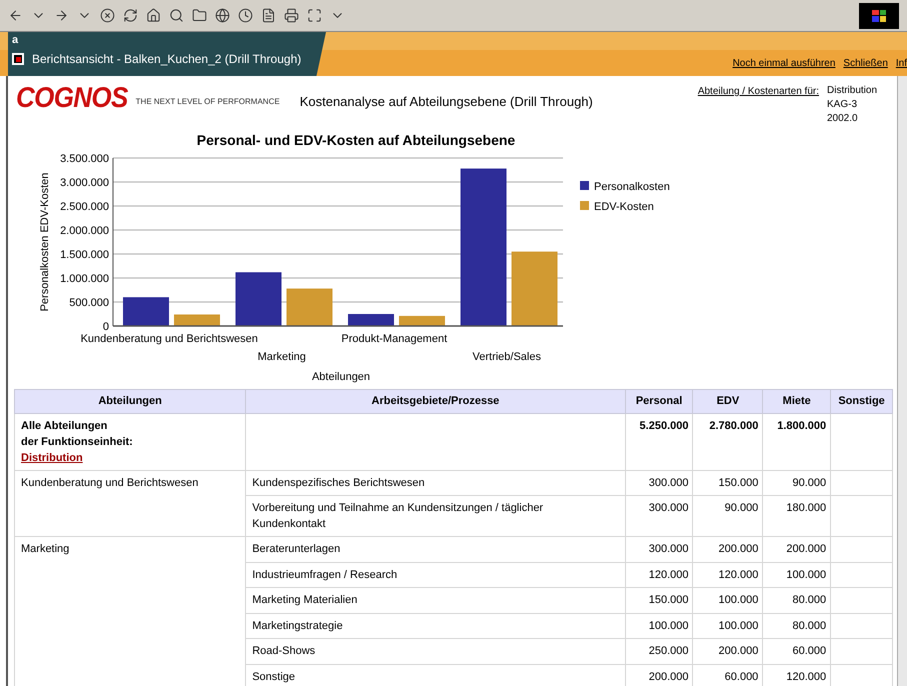 The height and width of the screenshot is (686, 907). What do you see at coordinates (77, 442) in the screenshot?
I see `summary-text: der Funktionseinheit:` at bounding box center [77, 442].